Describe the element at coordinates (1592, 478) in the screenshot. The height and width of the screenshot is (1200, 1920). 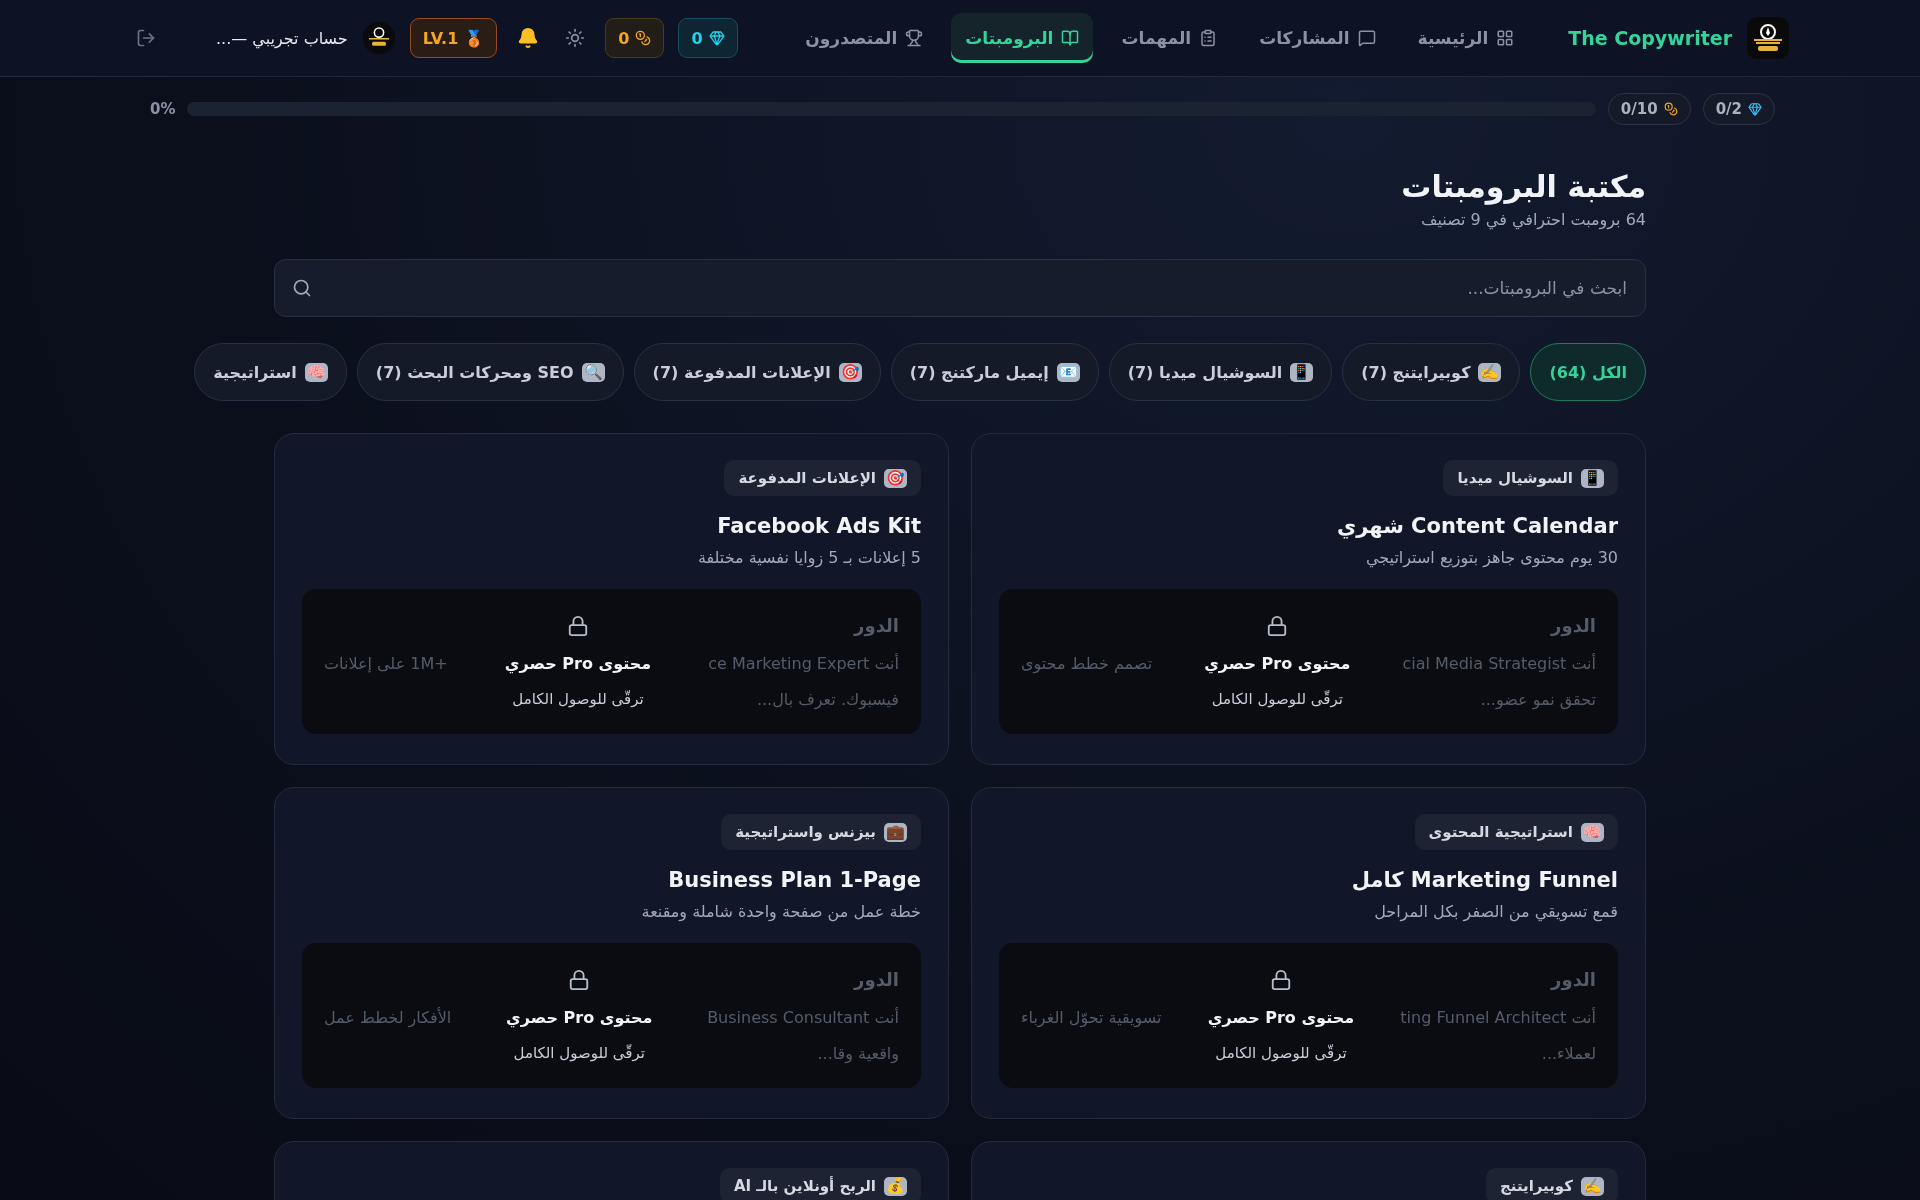
I see `tag-emoji-icon: 📱` at that location.